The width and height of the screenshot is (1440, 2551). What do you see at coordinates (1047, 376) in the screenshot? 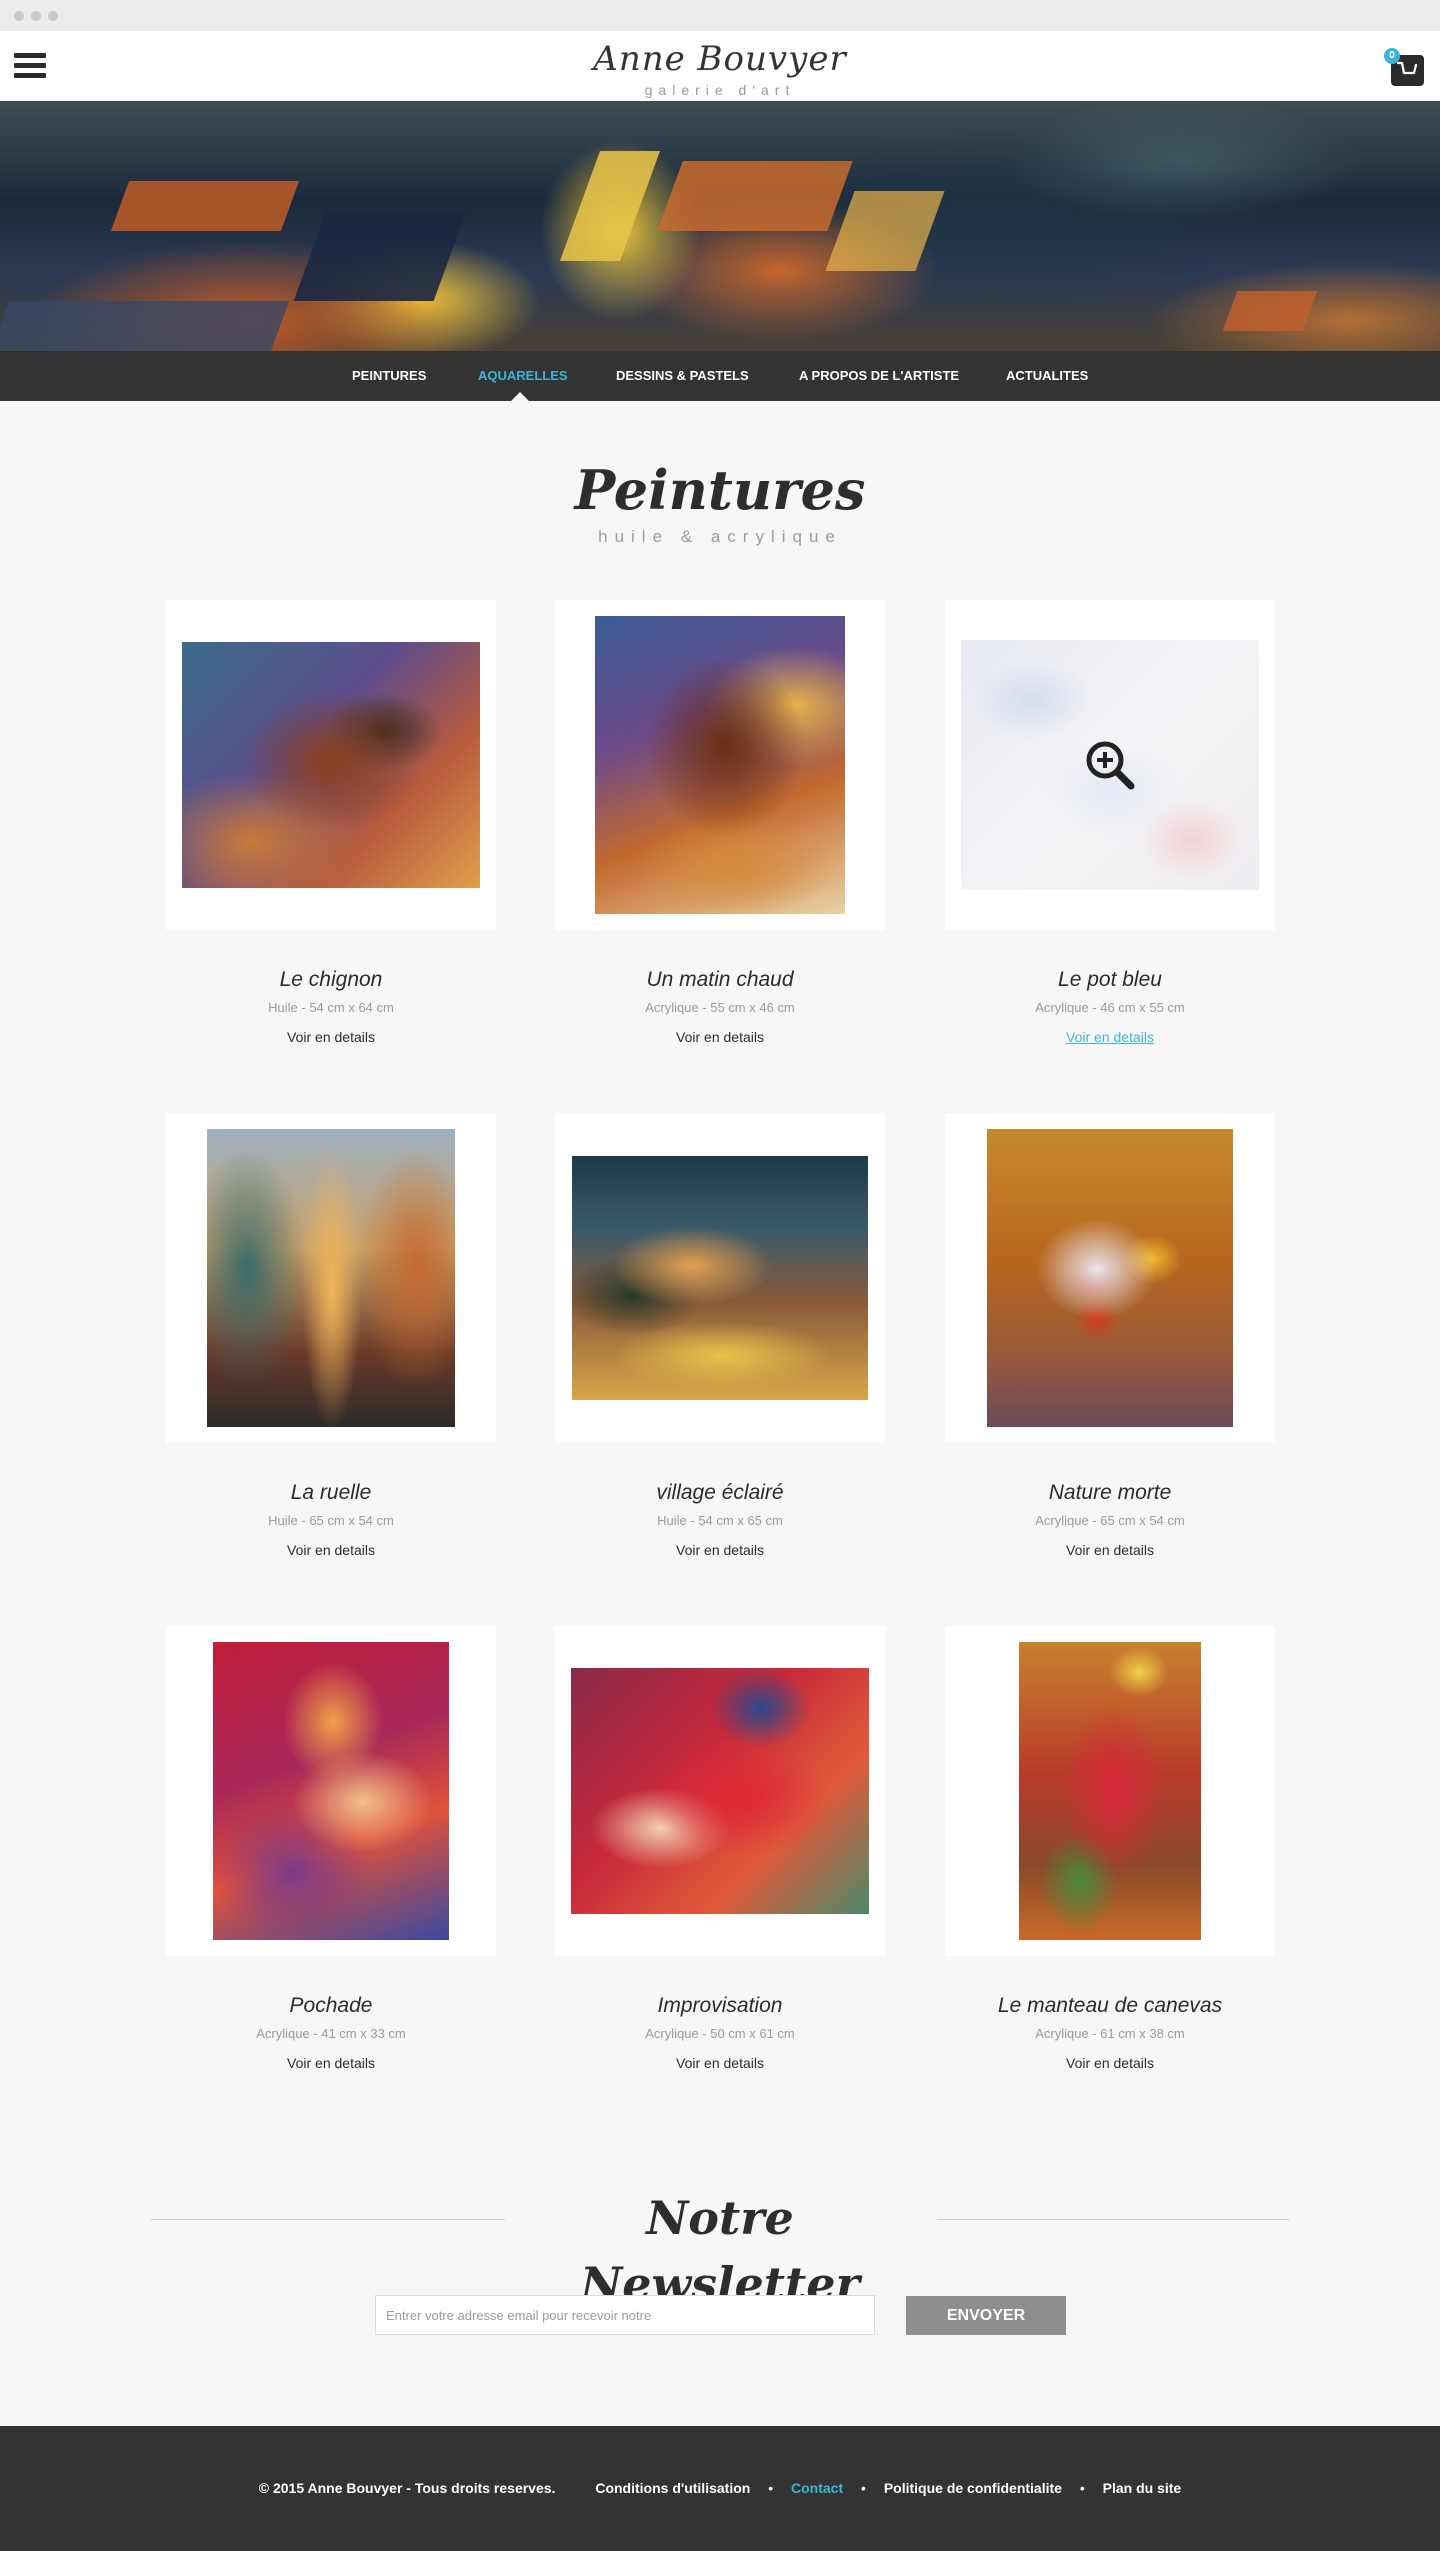
I see `nav-item-actualites: ACTUALITES` at bounding box center [1047, 376].